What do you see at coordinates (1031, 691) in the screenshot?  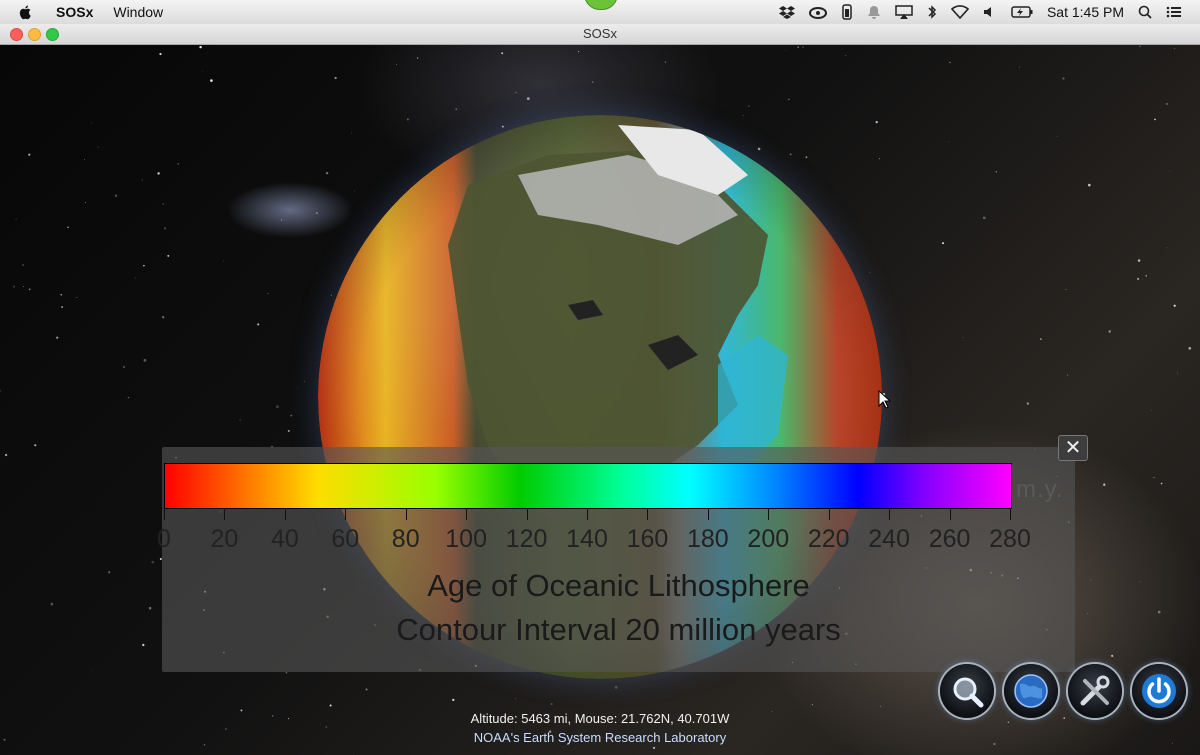 I see `globe-button` at bounding box center [1031, 691].